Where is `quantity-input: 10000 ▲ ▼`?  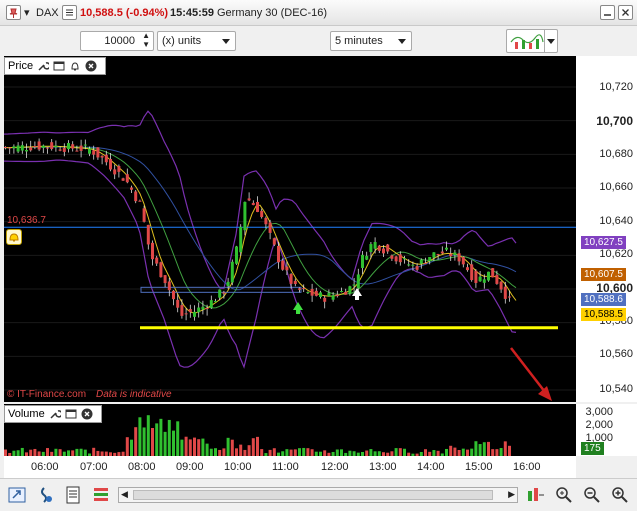
quantity-input: 10000 ▲ ▼ is located at coordinates (117, 41).